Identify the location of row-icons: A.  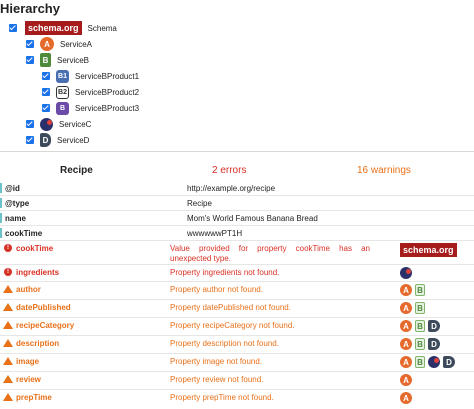
(406, 398).